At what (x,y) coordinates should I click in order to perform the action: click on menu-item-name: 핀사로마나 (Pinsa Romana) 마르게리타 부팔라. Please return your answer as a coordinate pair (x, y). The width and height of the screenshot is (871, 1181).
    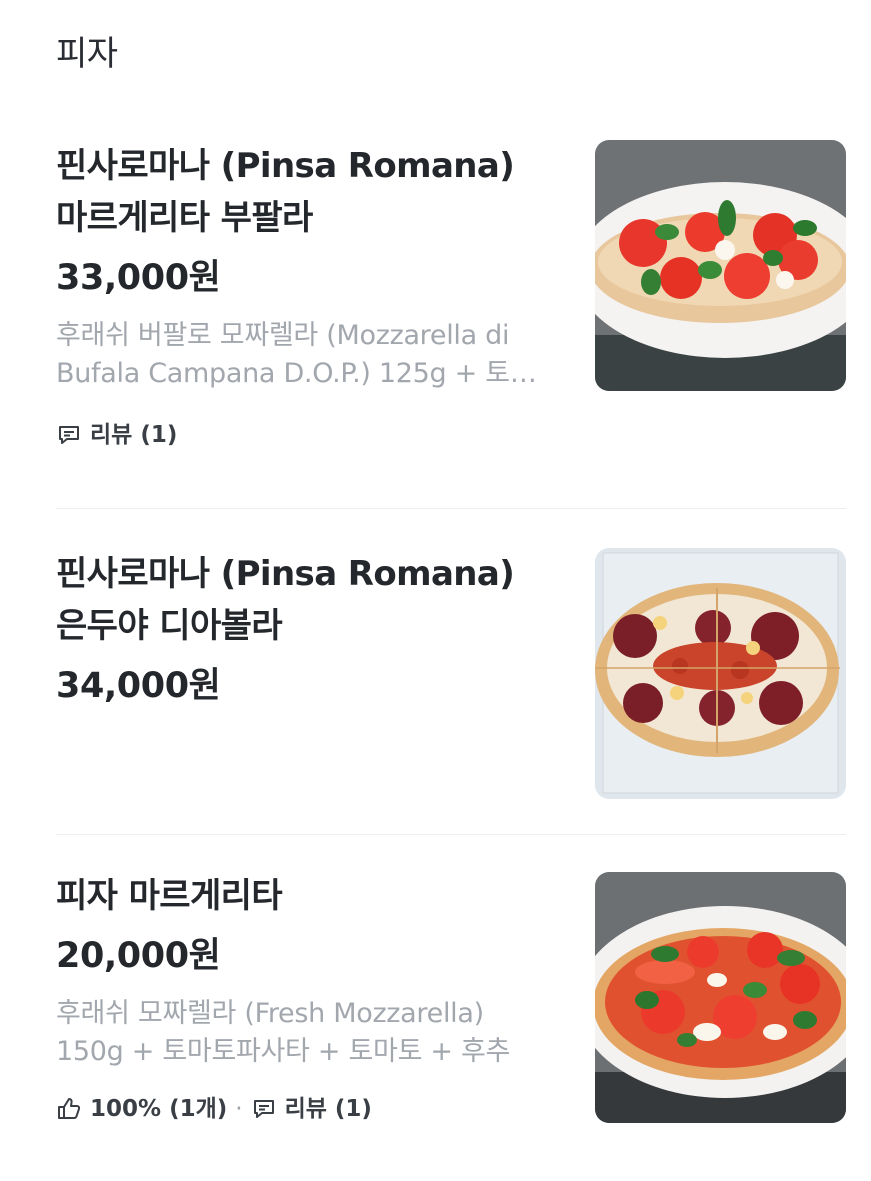
    Looking at the image, I should click on (285, 192).